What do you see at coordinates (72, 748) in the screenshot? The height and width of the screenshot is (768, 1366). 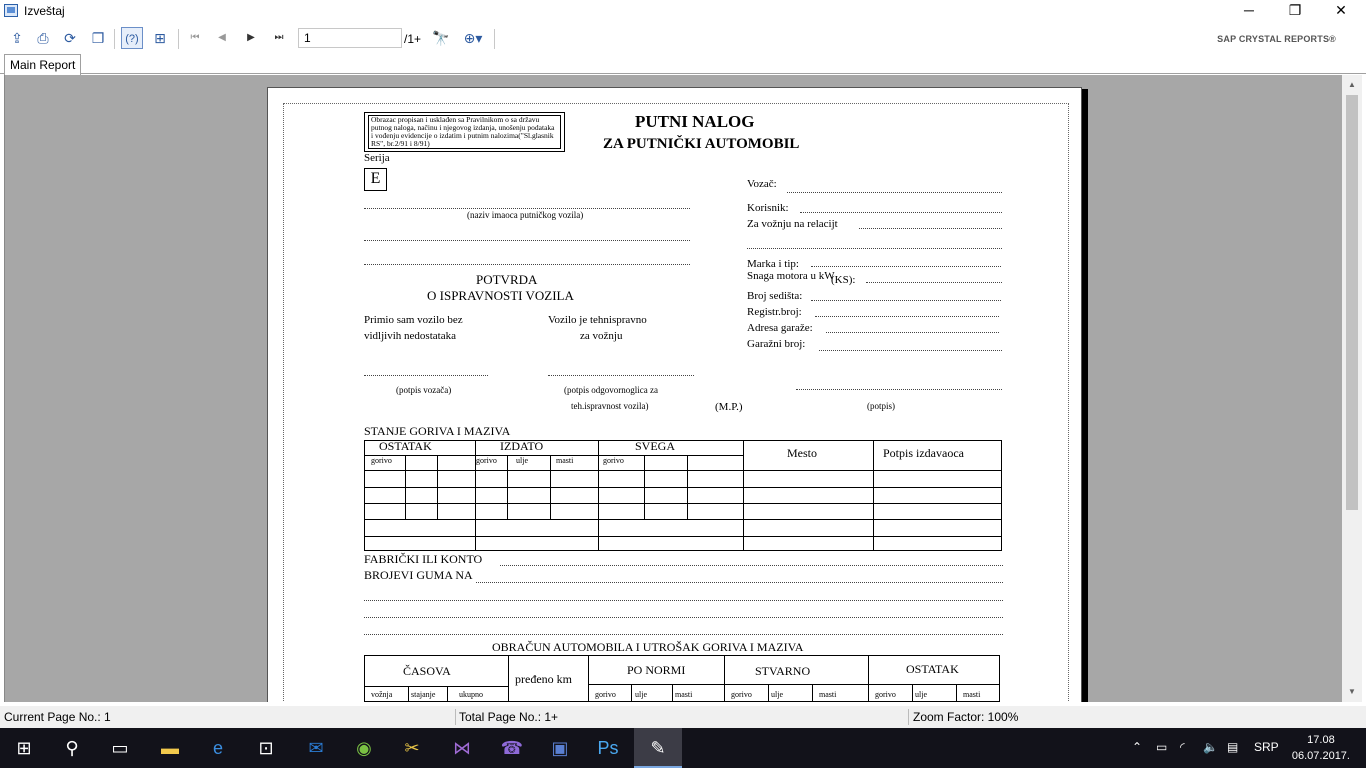 I see `search-icon: ⚲` at bounding box center [72, 748].